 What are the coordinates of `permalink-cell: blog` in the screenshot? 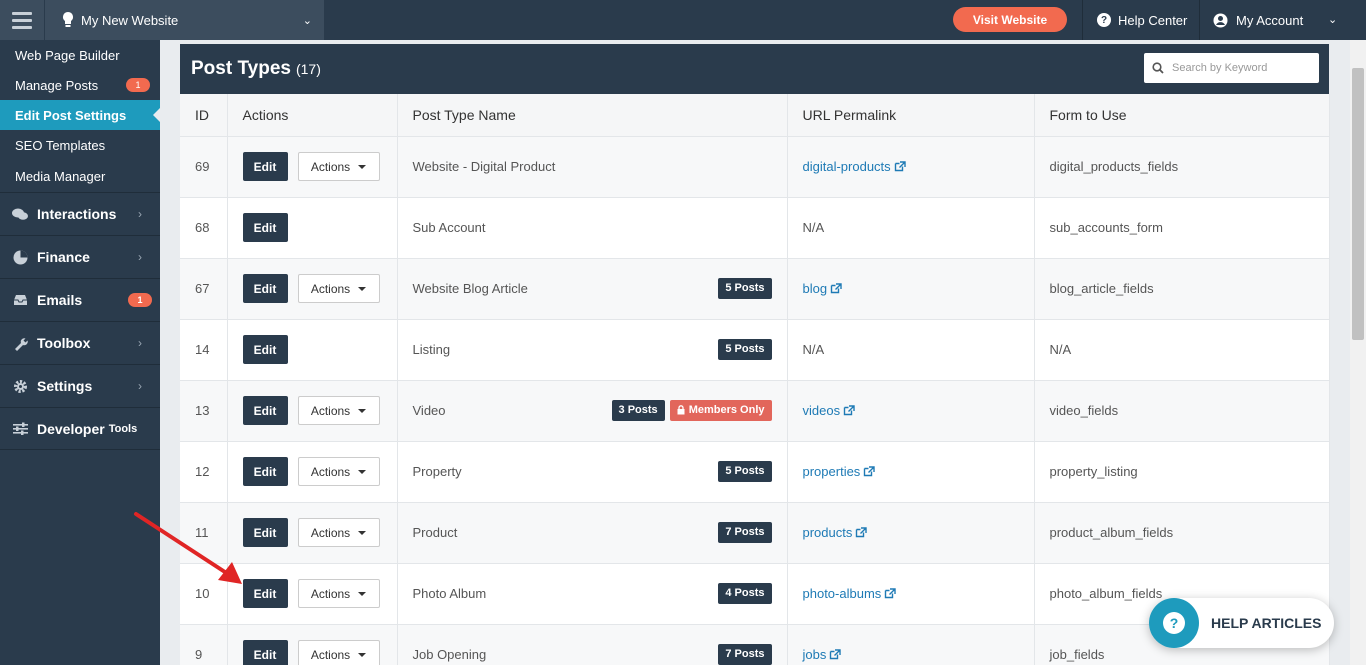 It's located at (911, 289).